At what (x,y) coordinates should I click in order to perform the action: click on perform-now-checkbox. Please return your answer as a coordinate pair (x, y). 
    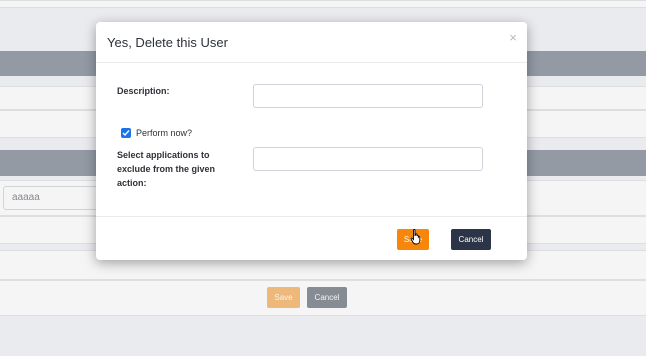
    Looking at the image, I should click on (126, 133).